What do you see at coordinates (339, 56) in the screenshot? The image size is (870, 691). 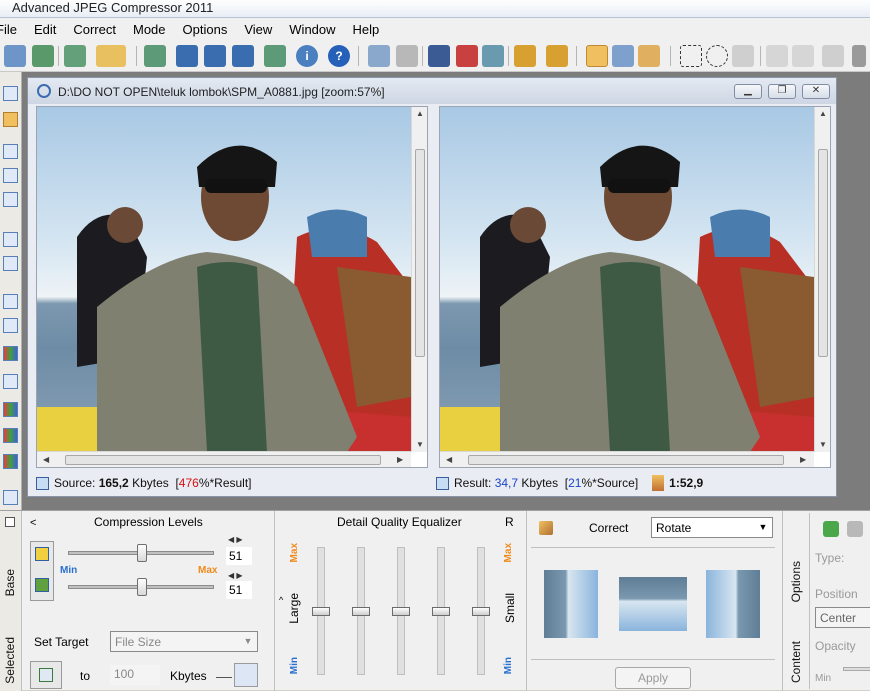 I see `help-icon: ?` at bounding box center [339, 56].